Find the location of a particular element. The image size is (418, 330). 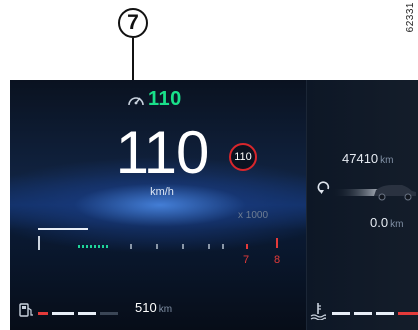

odometer: 47410 km is located at coordinates (368, 158).